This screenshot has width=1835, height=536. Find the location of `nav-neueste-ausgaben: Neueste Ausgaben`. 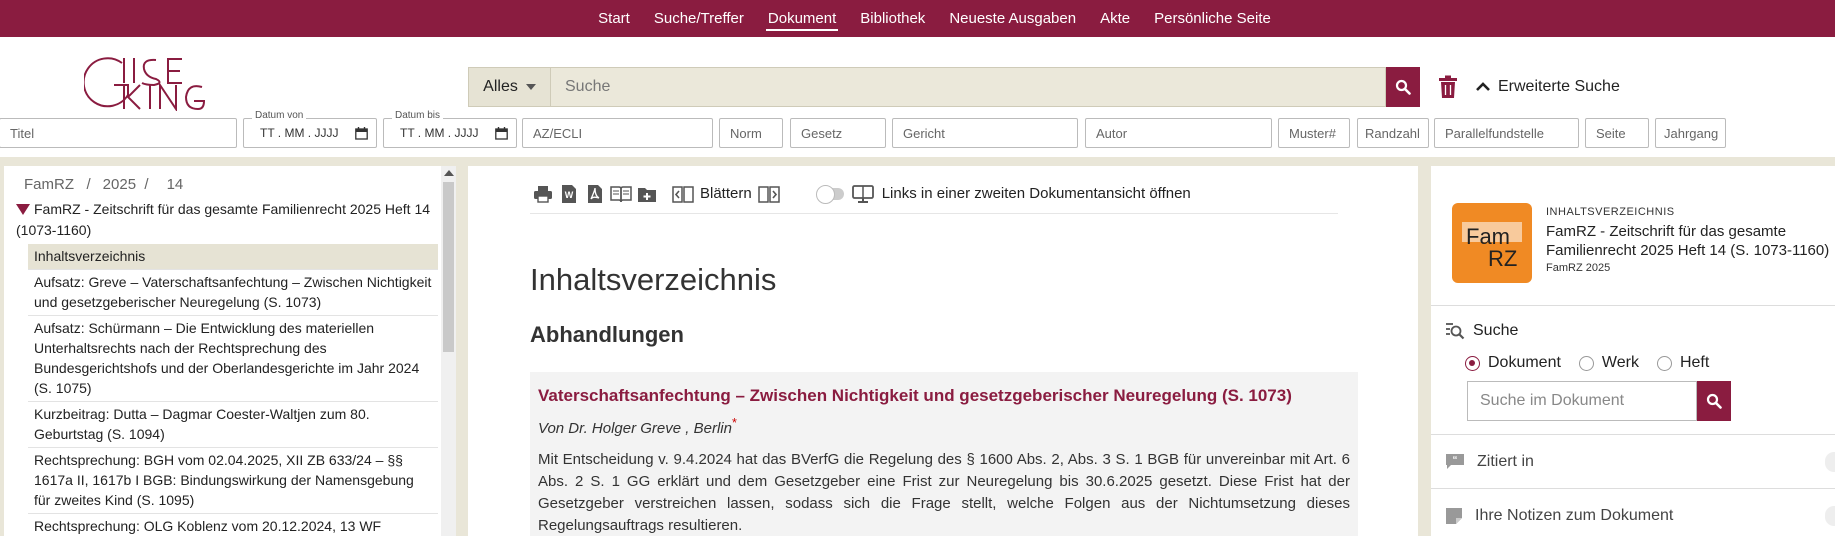

nav-neueste-ausgaben: Neueste Ausgaben is located at coordinates (1012, 18).